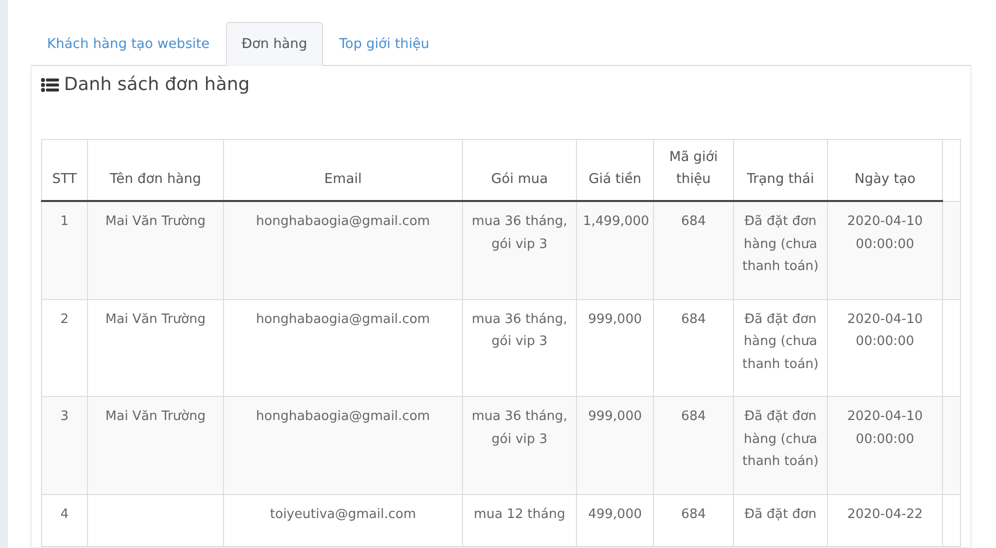 Image resolution: width=996 pixels, height=548 pixels. I want to click on table-cell: toiyeutiva@gmail.com, so click(343, 514).